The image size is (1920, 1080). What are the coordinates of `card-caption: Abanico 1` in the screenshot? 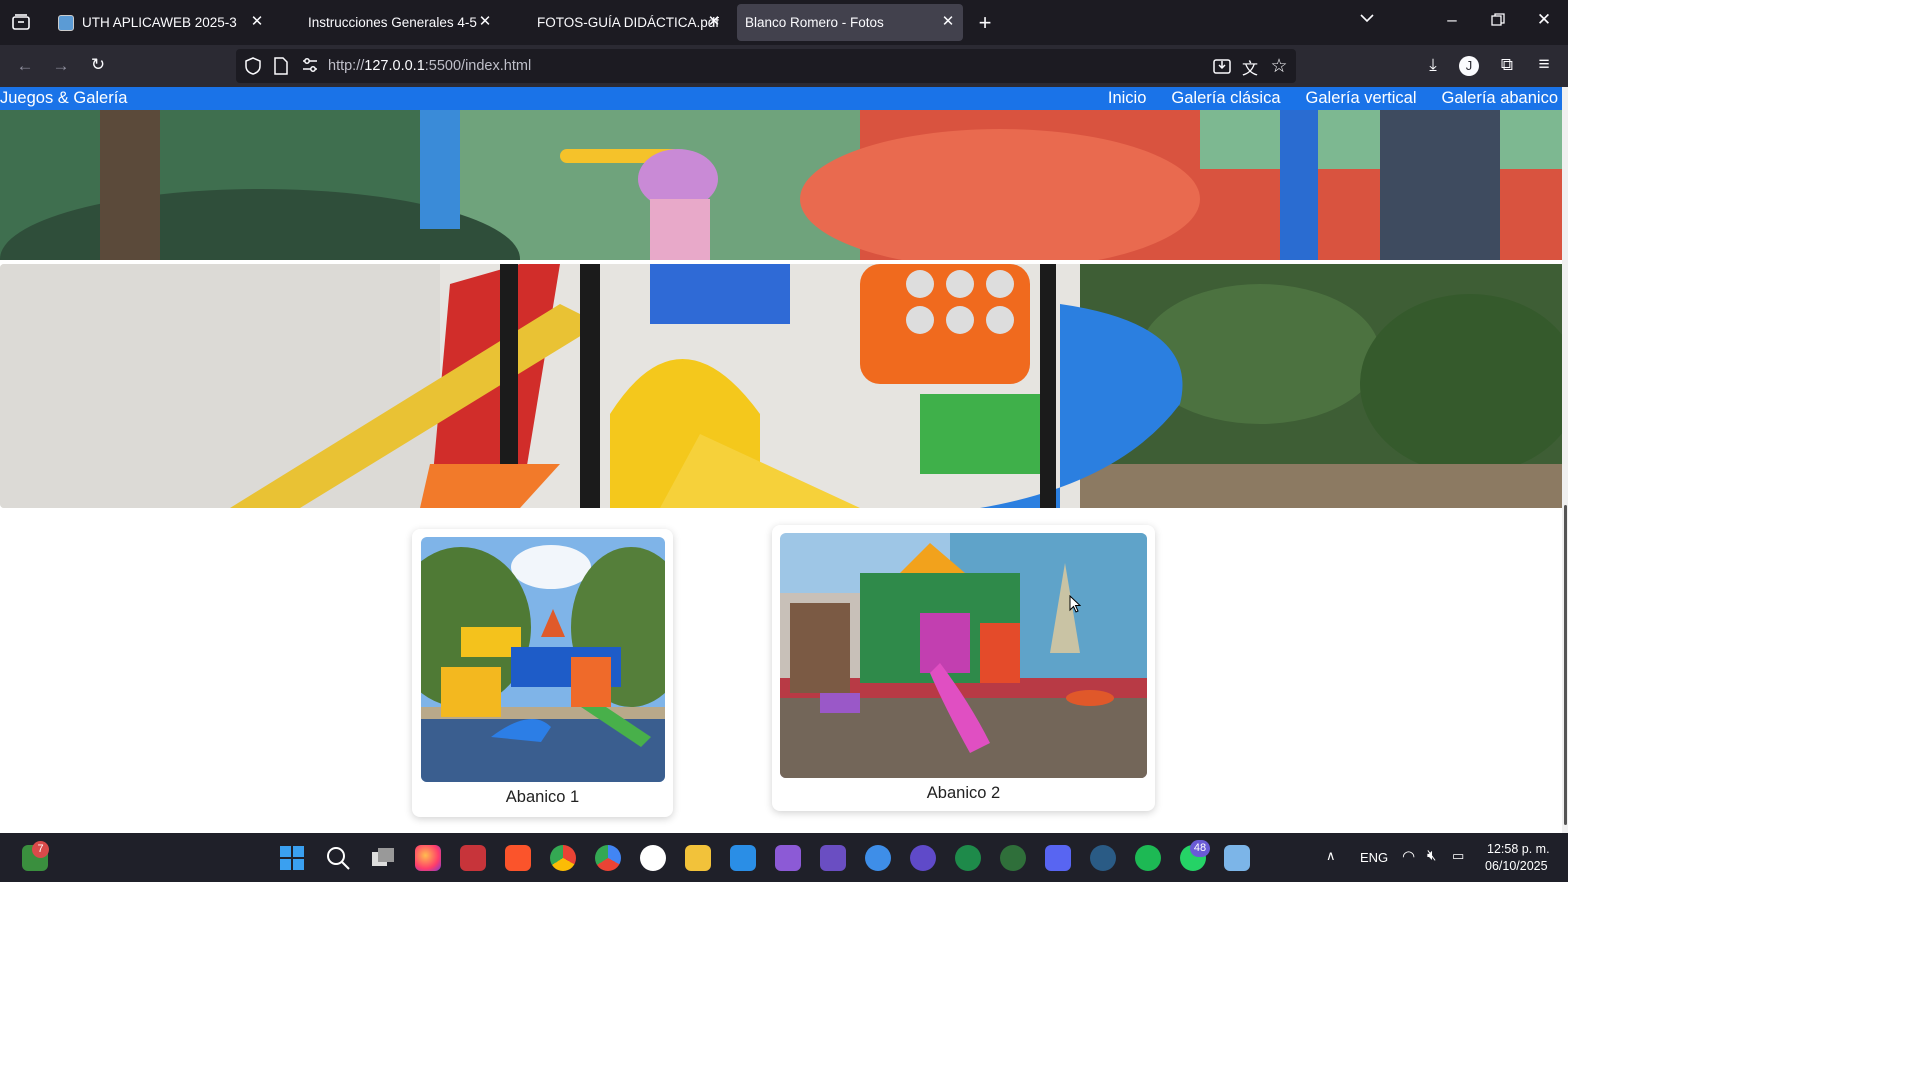 It's located at (542, 797).